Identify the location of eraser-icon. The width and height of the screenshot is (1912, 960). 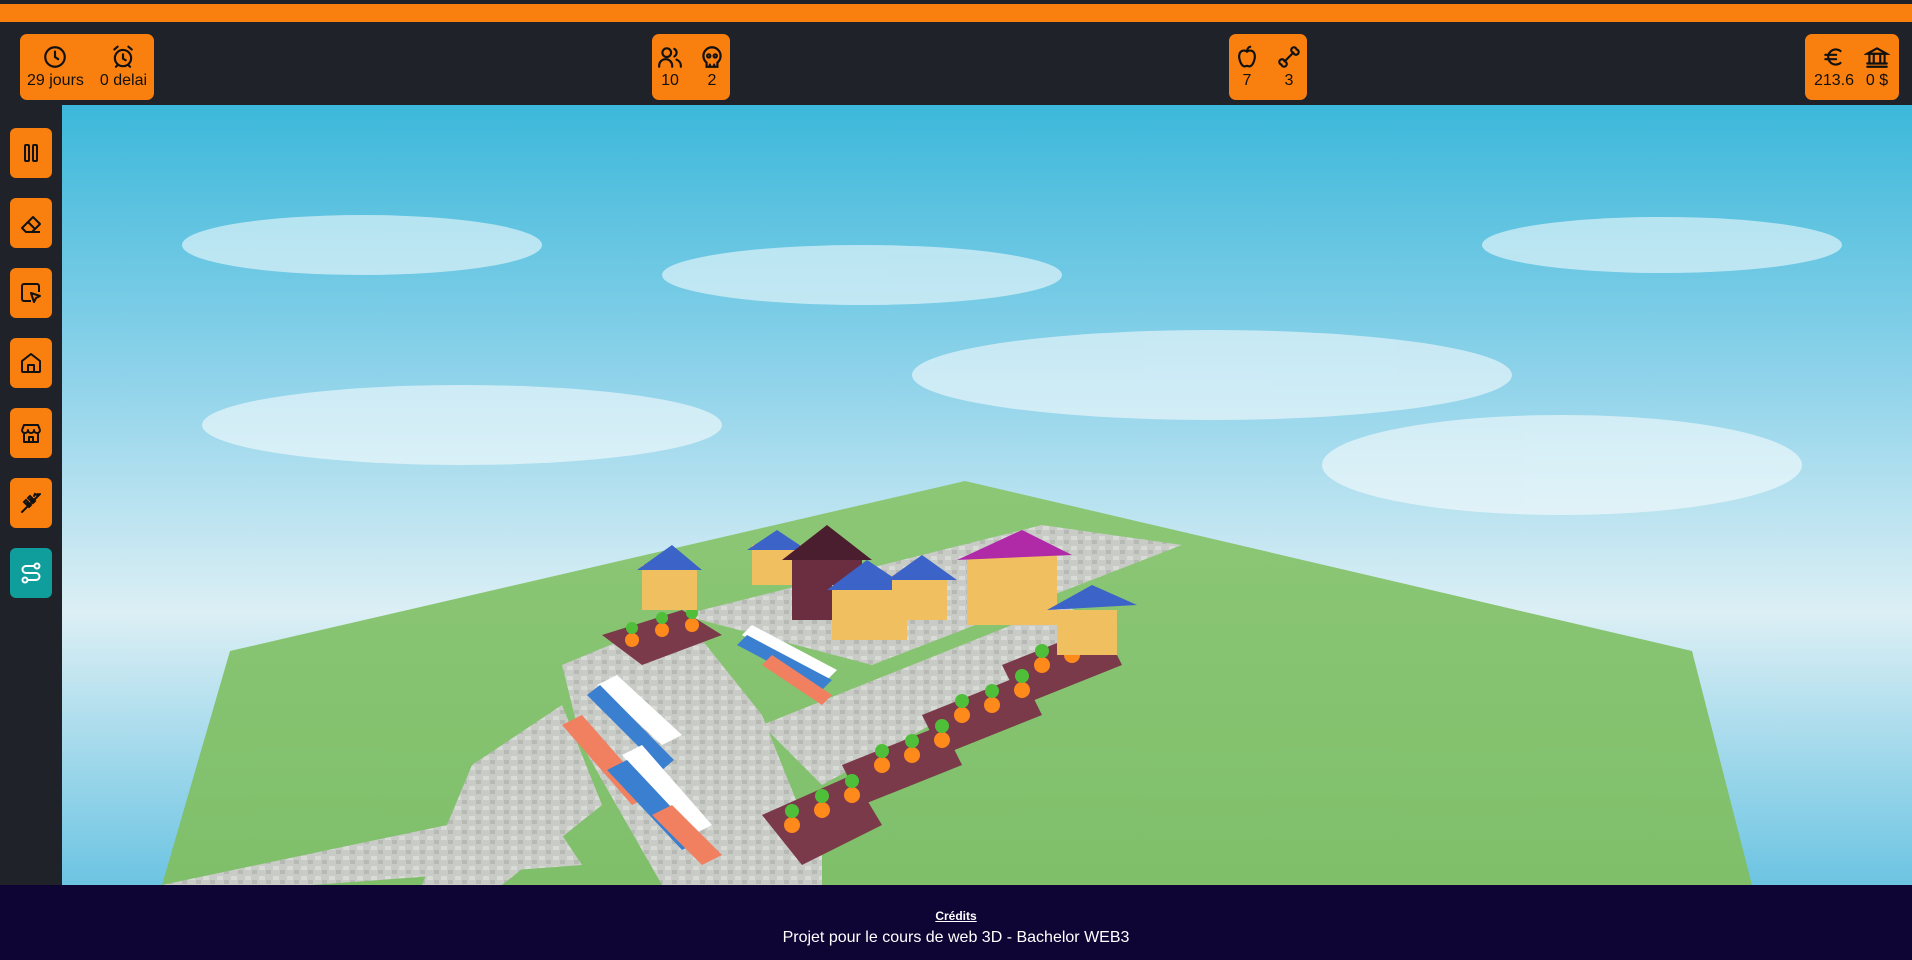
(31, 224).